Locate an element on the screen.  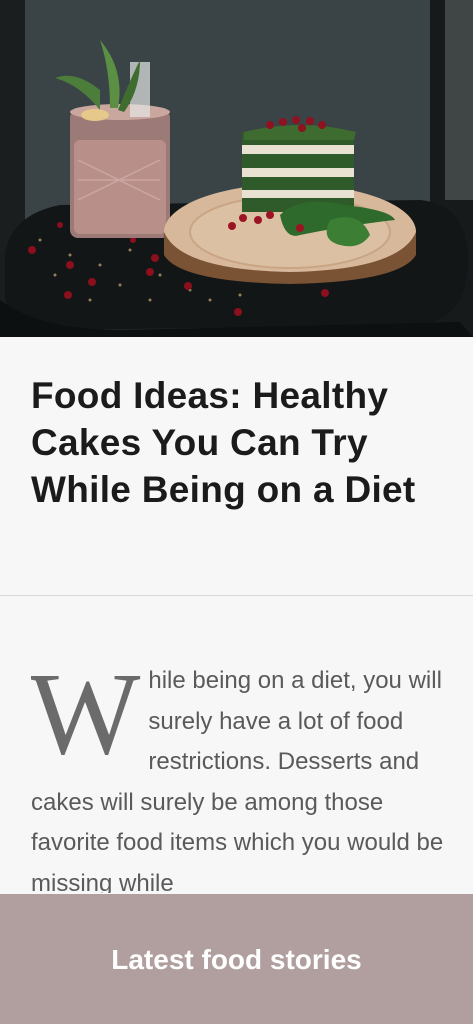
latest-stories-button: Latest food stories is located at coordinates (236, 959).